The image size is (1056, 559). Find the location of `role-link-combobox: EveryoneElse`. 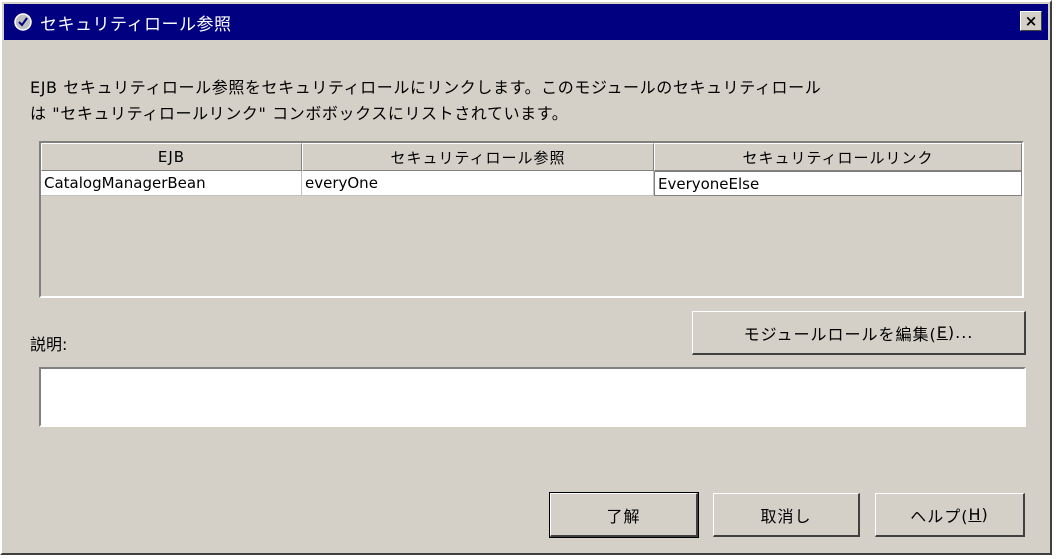

role-link-combobox: EveryoneElse is located at coordinates (838, 183).